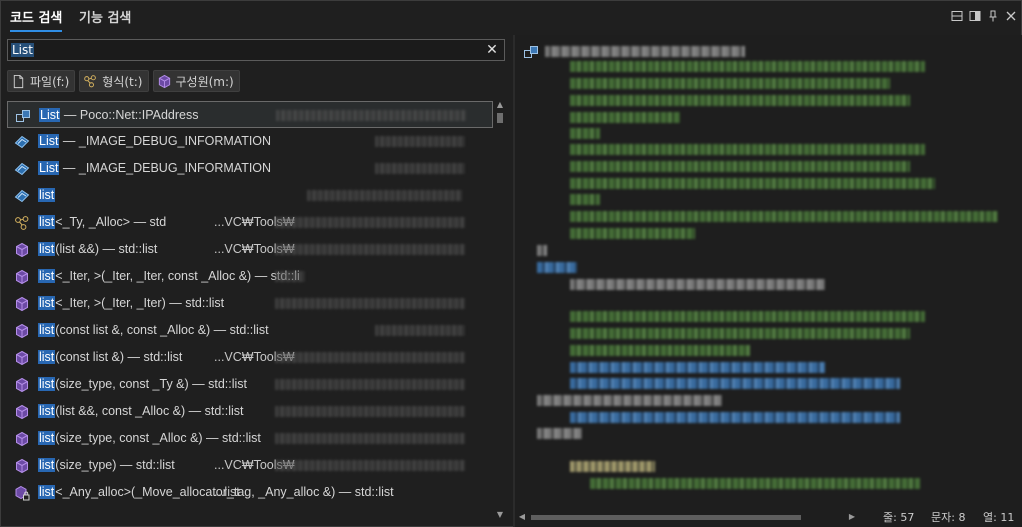 This screenshot has width=1022, height=527. What do you see at coordinates (250, 222) in the screenshot?
I see `result-row: list<_Ty, _Alloc> — std ...VC₩Tools₩` at bounding box center [250, 222].